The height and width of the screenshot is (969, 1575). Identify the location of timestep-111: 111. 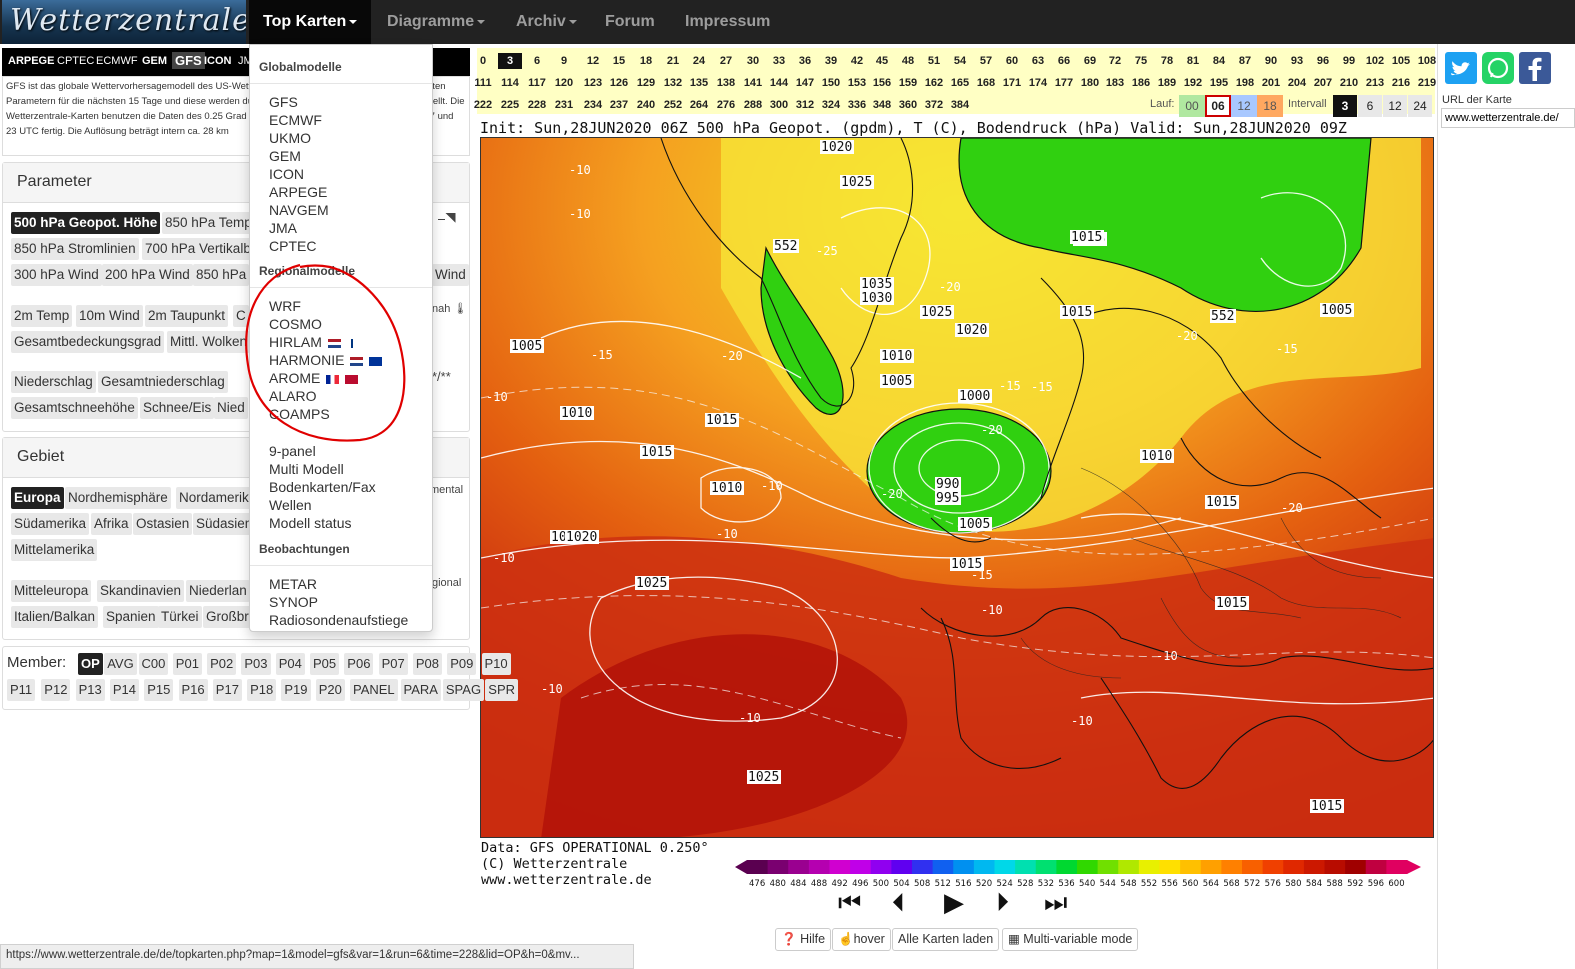
(483, 83).